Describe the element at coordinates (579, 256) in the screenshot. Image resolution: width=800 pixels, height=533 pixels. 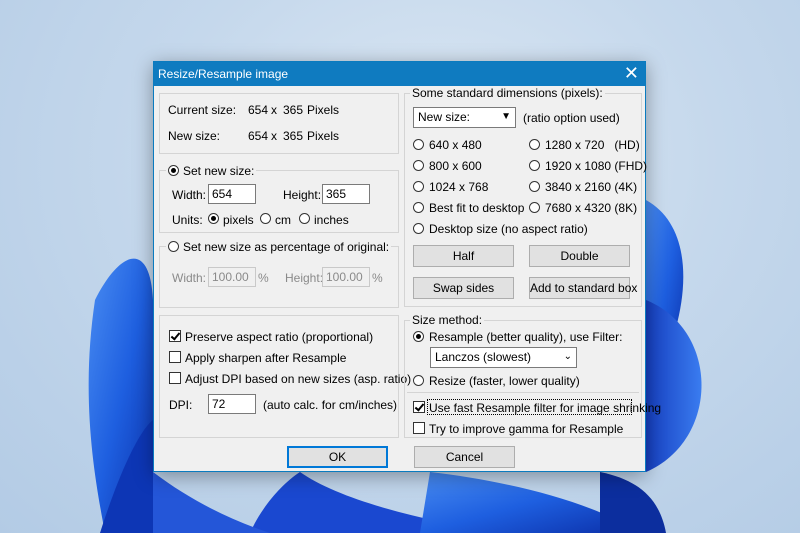
I see `double-button: Double` at that location.